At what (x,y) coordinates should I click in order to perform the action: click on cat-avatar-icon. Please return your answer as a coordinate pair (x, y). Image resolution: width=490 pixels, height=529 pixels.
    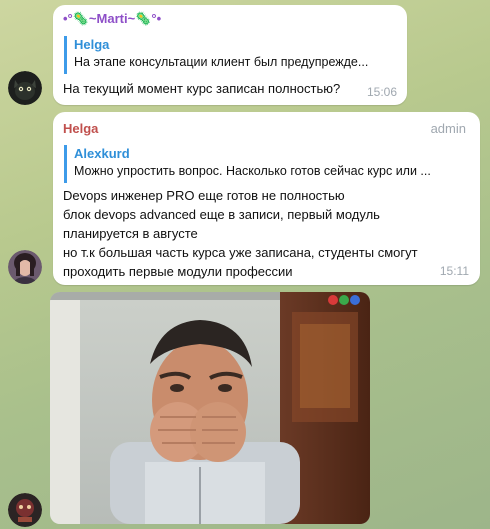
    Looking at the image, I should click on (25, 88).